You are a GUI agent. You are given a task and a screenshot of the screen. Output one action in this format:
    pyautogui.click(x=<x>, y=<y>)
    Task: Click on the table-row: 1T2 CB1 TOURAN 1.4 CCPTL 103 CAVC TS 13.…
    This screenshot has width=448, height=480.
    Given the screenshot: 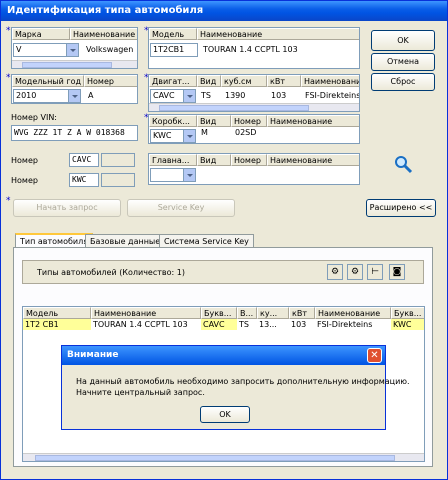 What is the action you would take?
    pyautogui.click(x=223, y=325)
    